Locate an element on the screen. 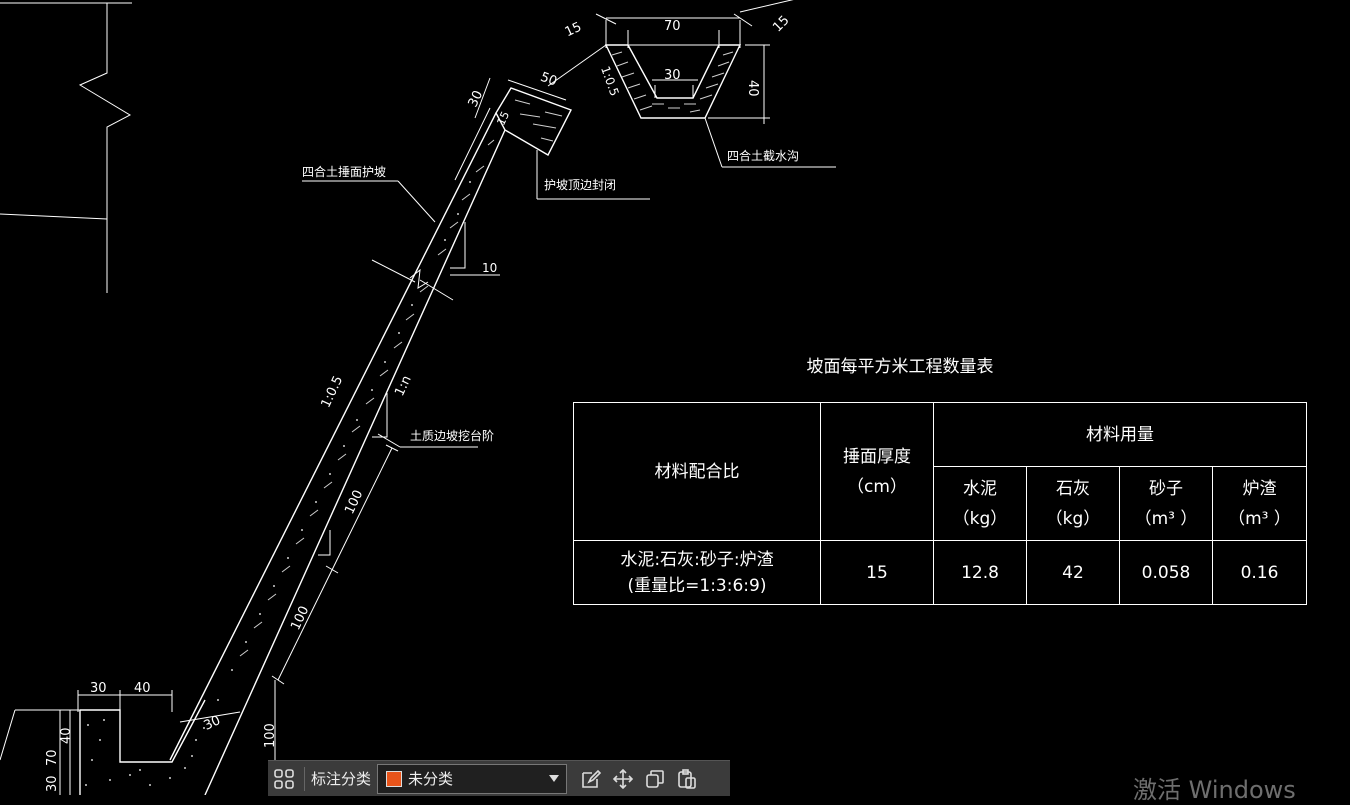  toe-dim-height-2: 40 is located at coordinates (66, 735).